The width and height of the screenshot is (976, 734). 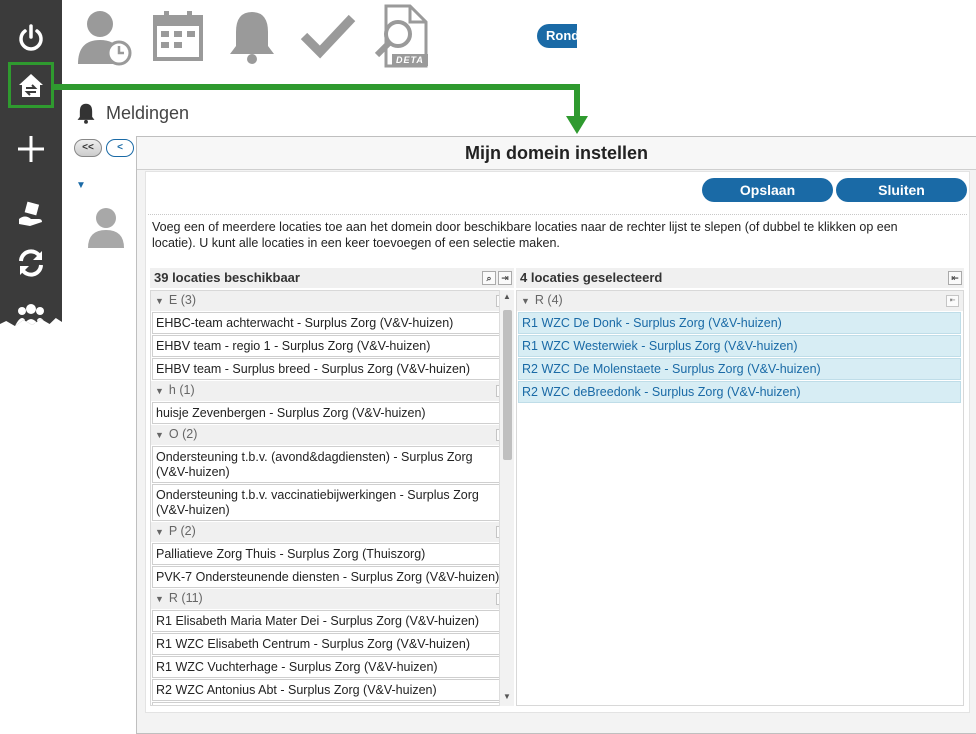 What do you see at coordinates (332, 301) in the screenshot?
I see `group-header: ▼E (3)⇥` at bounding box center [332, 301].